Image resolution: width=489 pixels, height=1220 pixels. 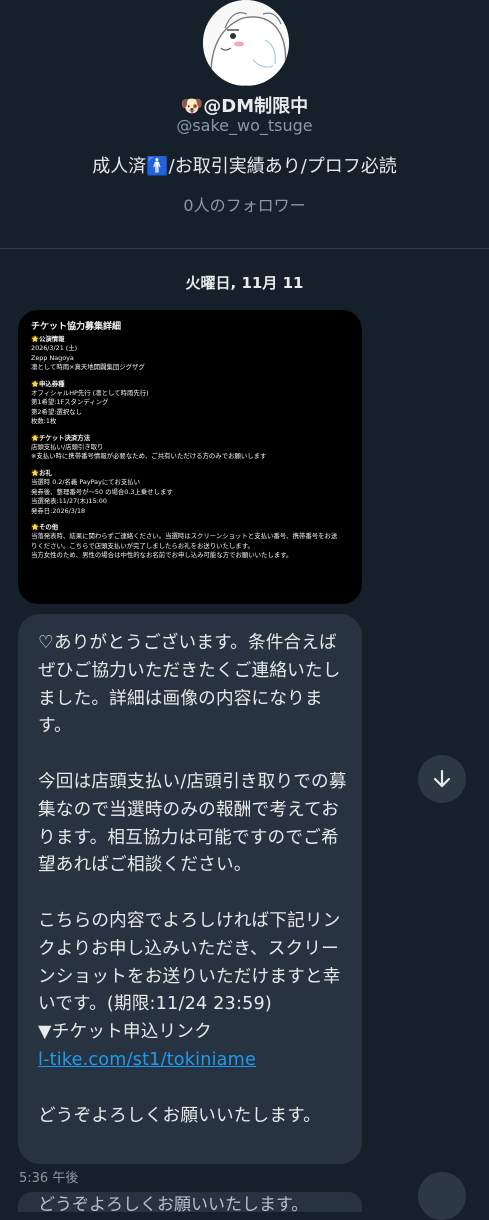 I want to click on image-line: 第2希望:選択なし, so click(x=56, y=411).